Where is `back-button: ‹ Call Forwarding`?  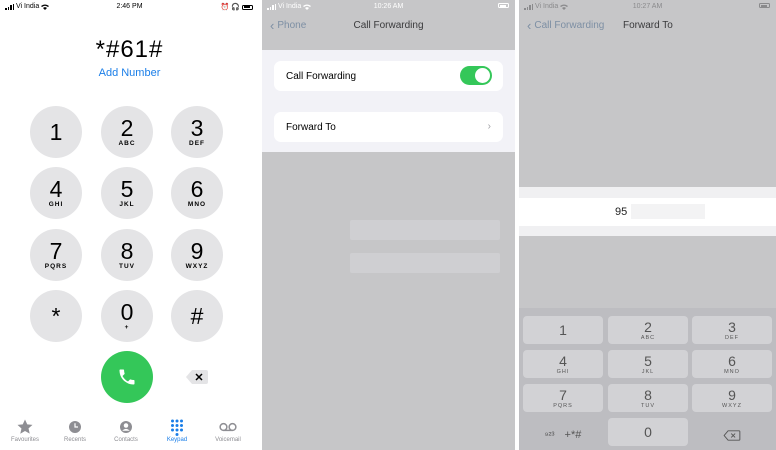
back-button: ‹ Call Forwarding is located at coordinates (565, 25).